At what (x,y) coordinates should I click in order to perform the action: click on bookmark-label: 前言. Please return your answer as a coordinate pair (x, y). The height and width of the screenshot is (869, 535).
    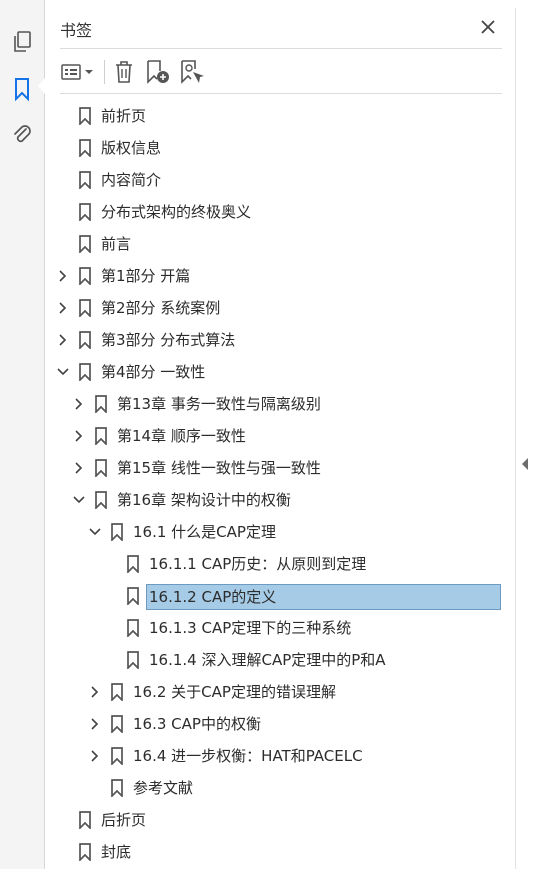
    Looking at the image, I should click on (116, 244).